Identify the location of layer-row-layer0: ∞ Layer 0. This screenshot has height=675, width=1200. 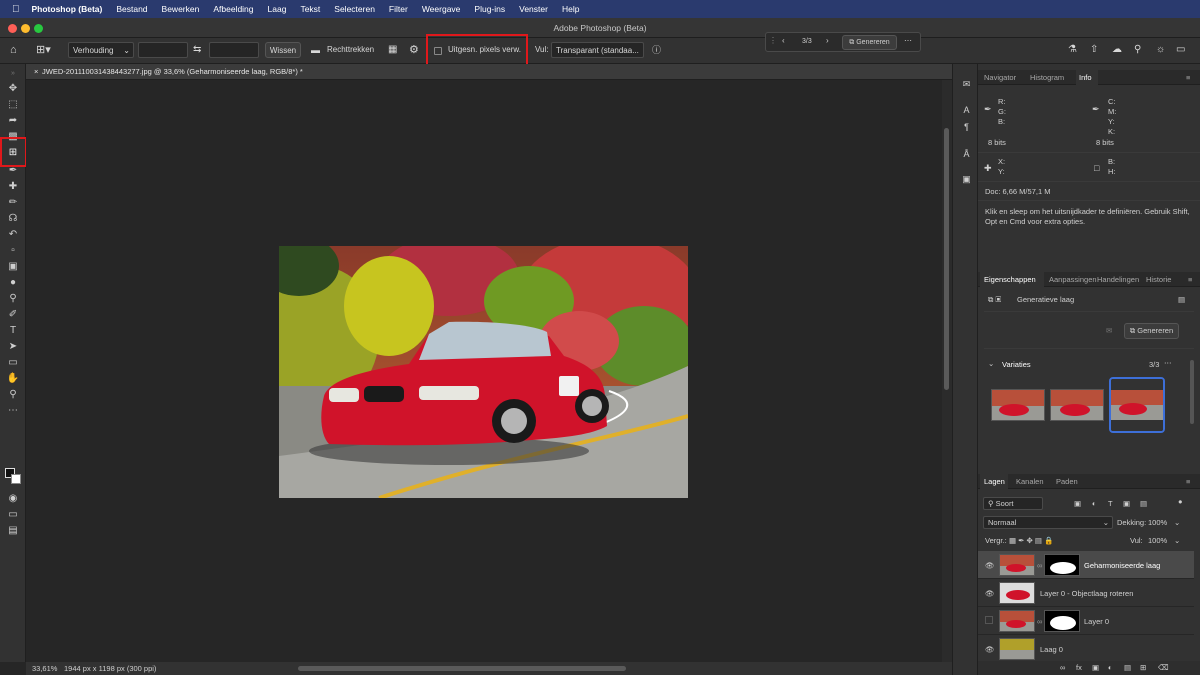
(1086, 621).